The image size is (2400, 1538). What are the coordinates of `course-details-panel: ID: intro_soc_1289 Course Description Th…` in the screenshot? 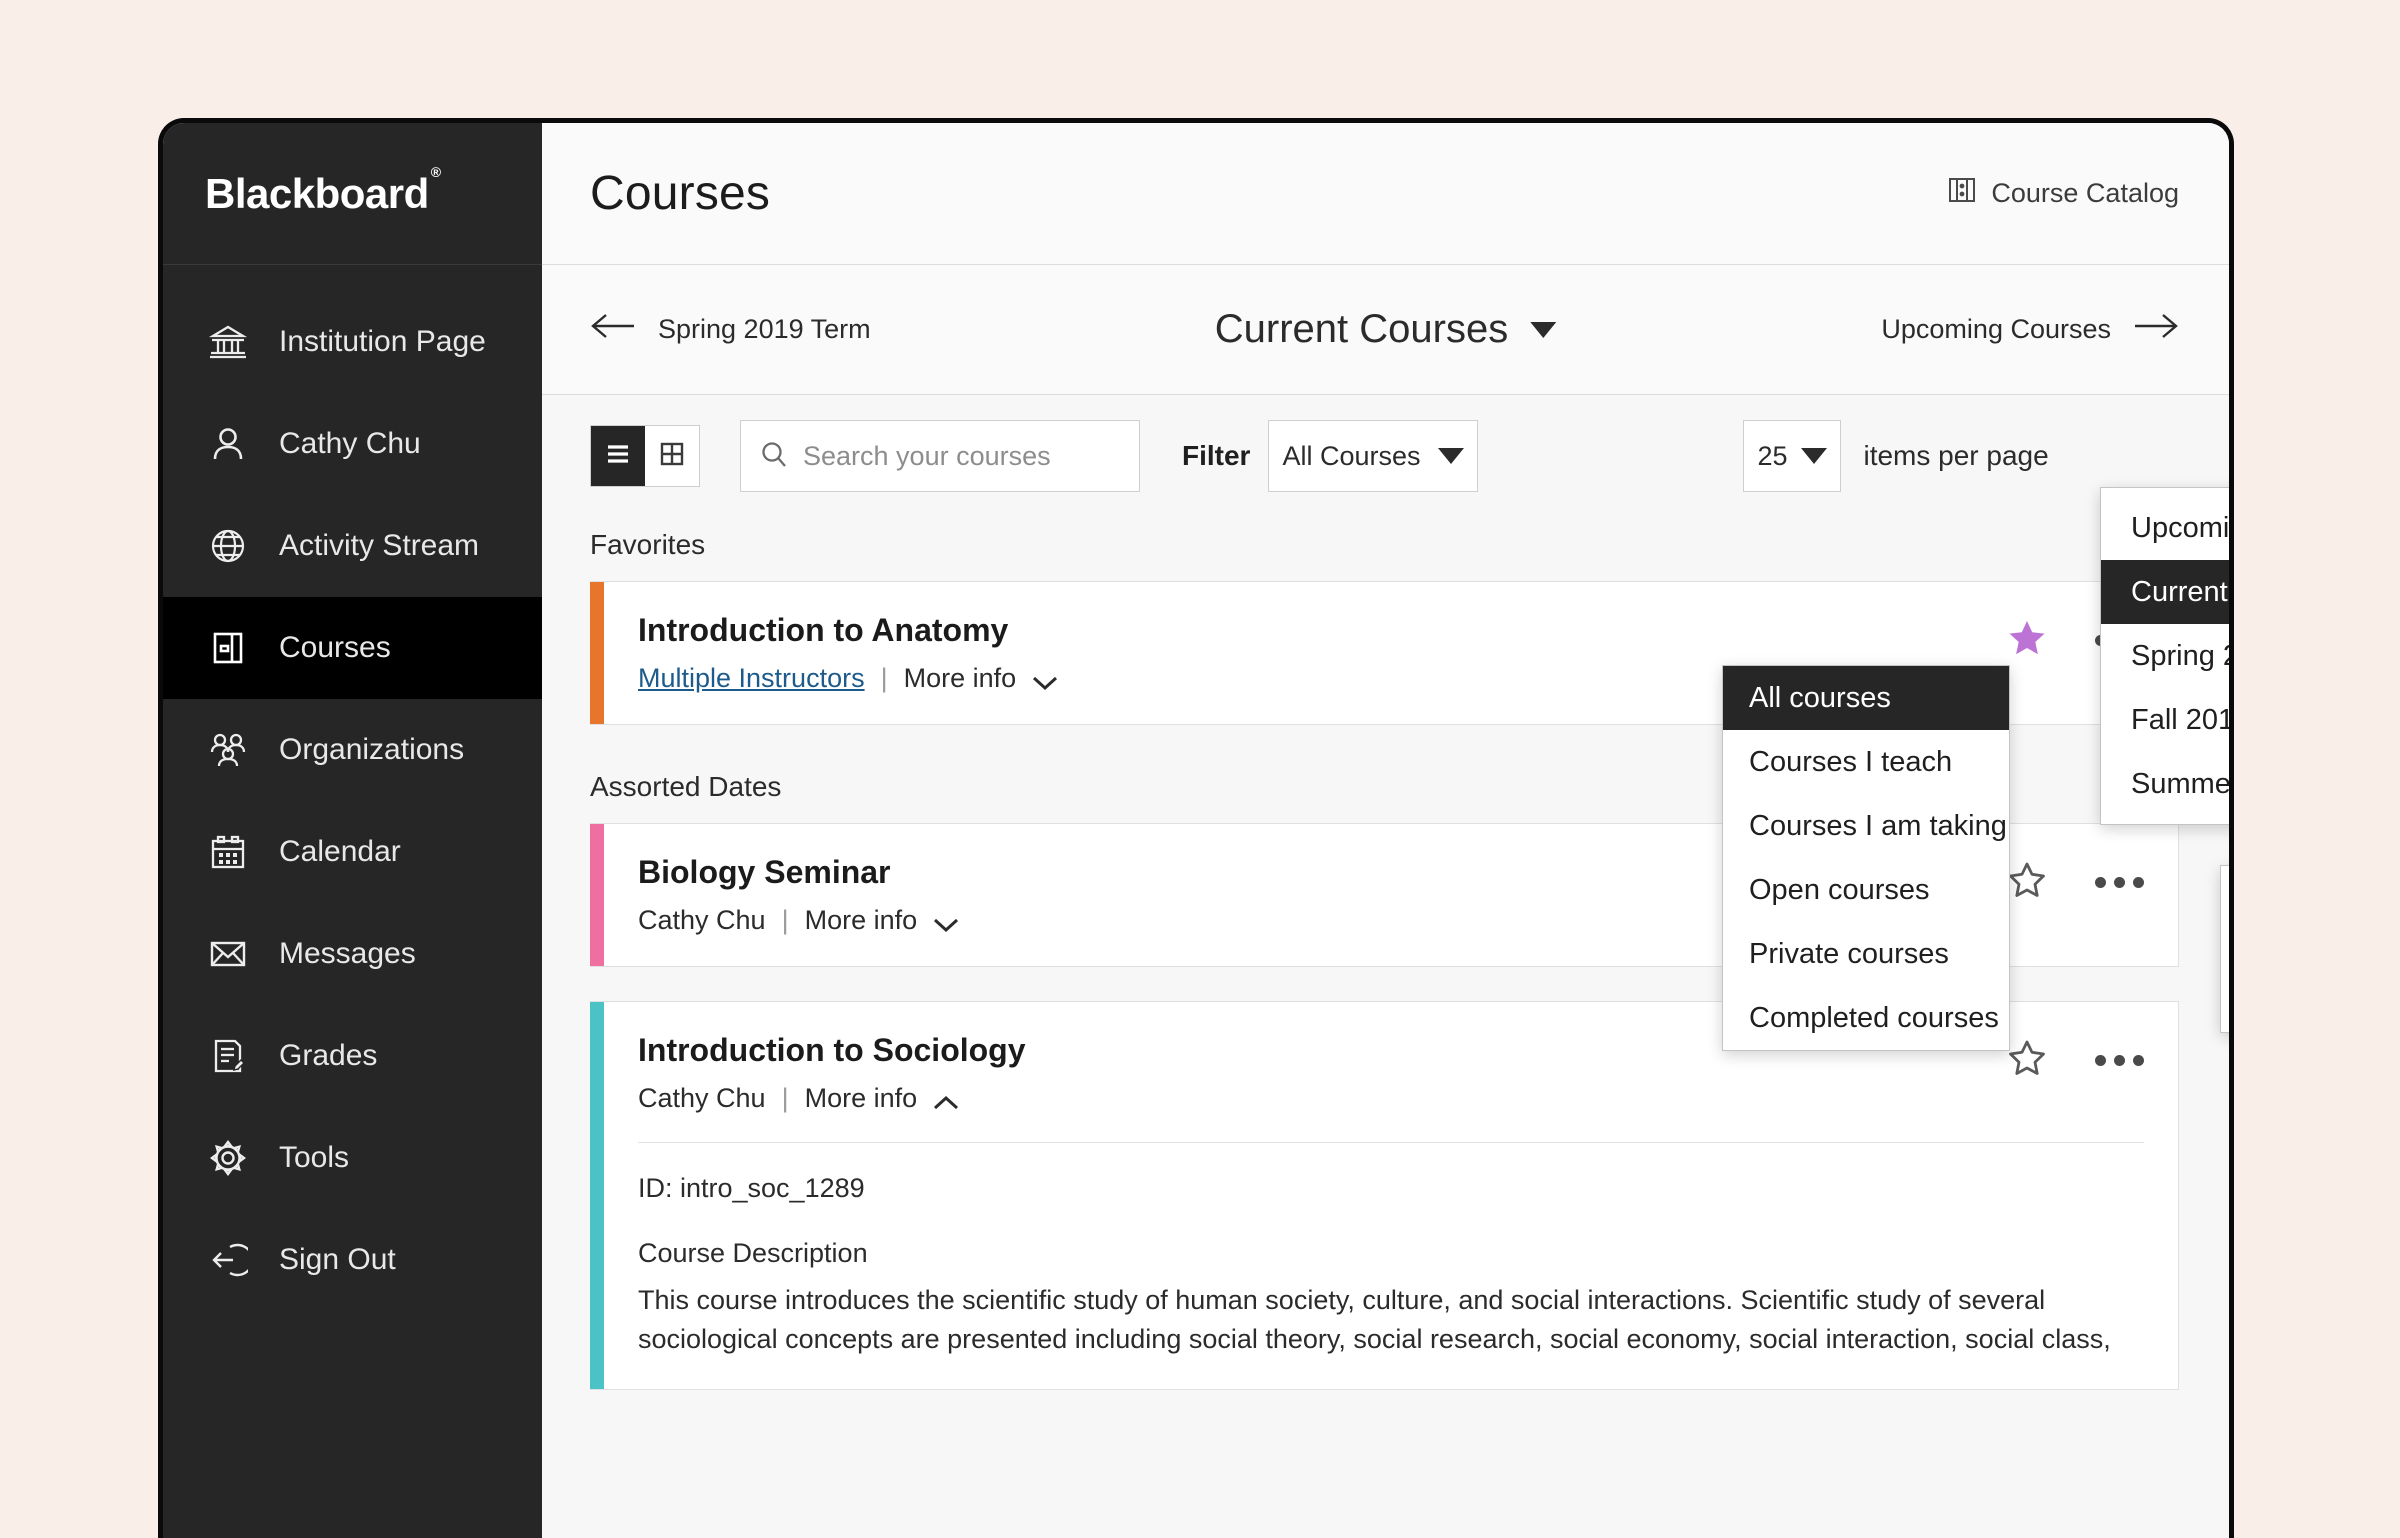 It's located at (1391, 1236).